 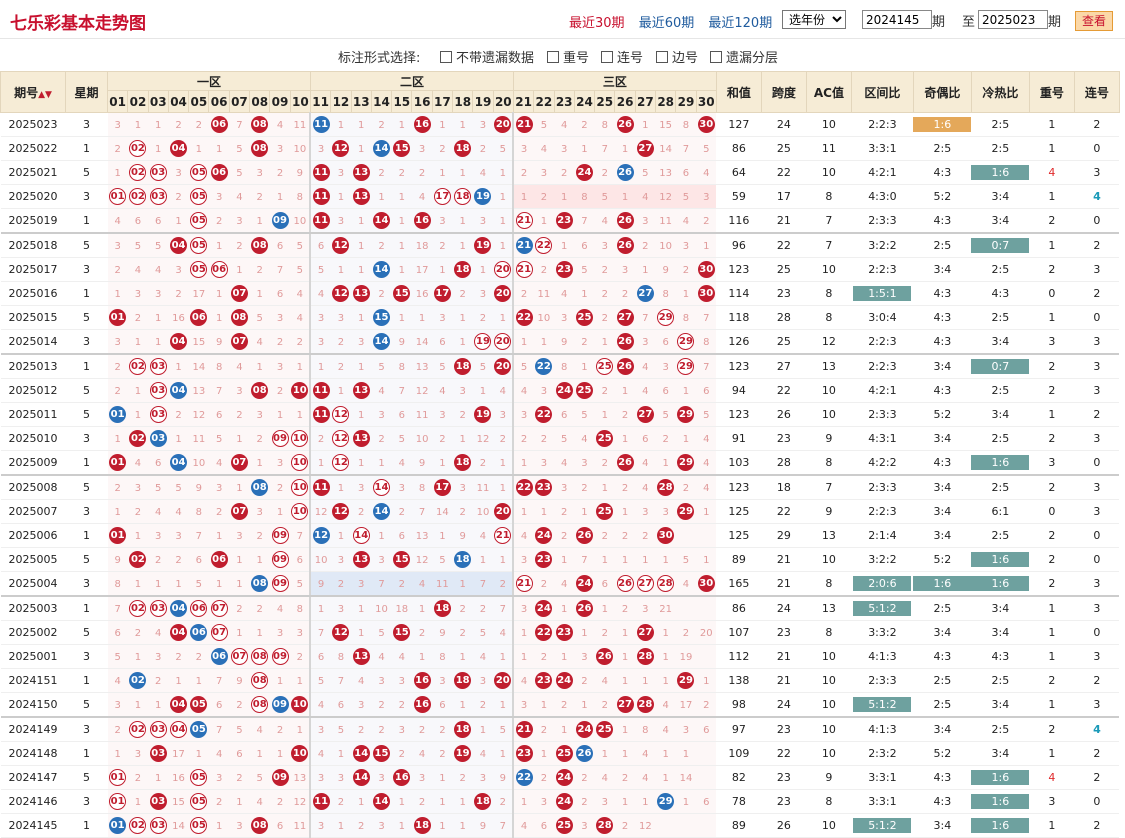 What do you see at coordinates (422, 124) in the screenshot?
I see `ball-cell: 16` at bounding box center [422, 124].